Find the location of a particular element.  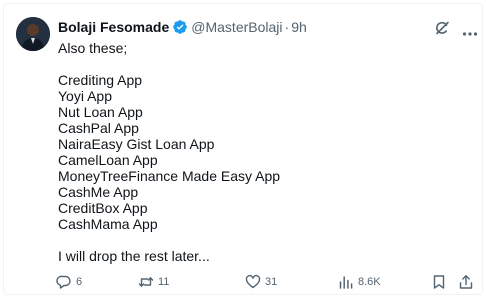

verified-badge-icon is located at coordinates (180, 27).